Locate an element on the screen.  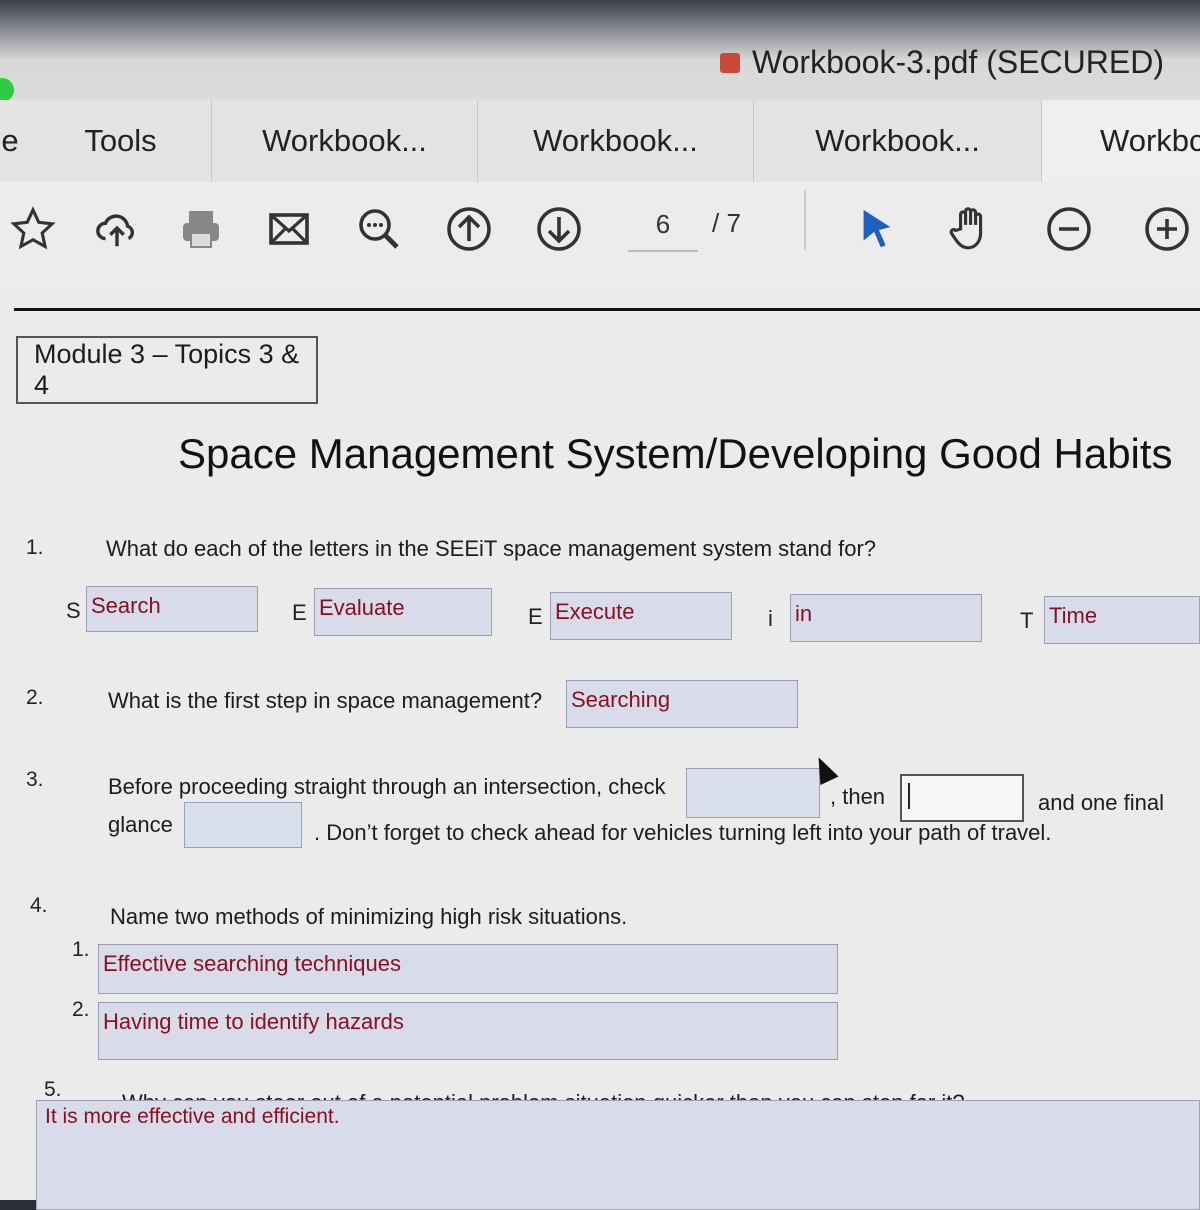
q1-letter-e2: E is located at coordinates (535, 616).